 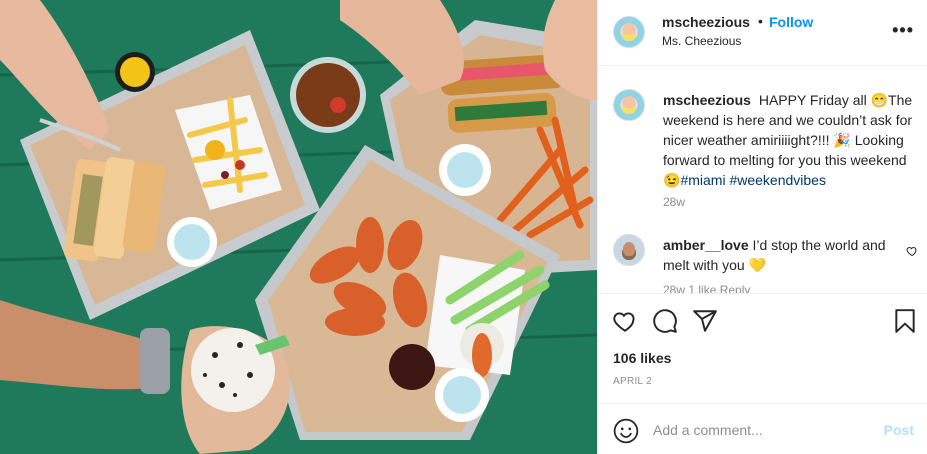 I want to click on caption-username: mscheezious, so click(x=707, y=100).